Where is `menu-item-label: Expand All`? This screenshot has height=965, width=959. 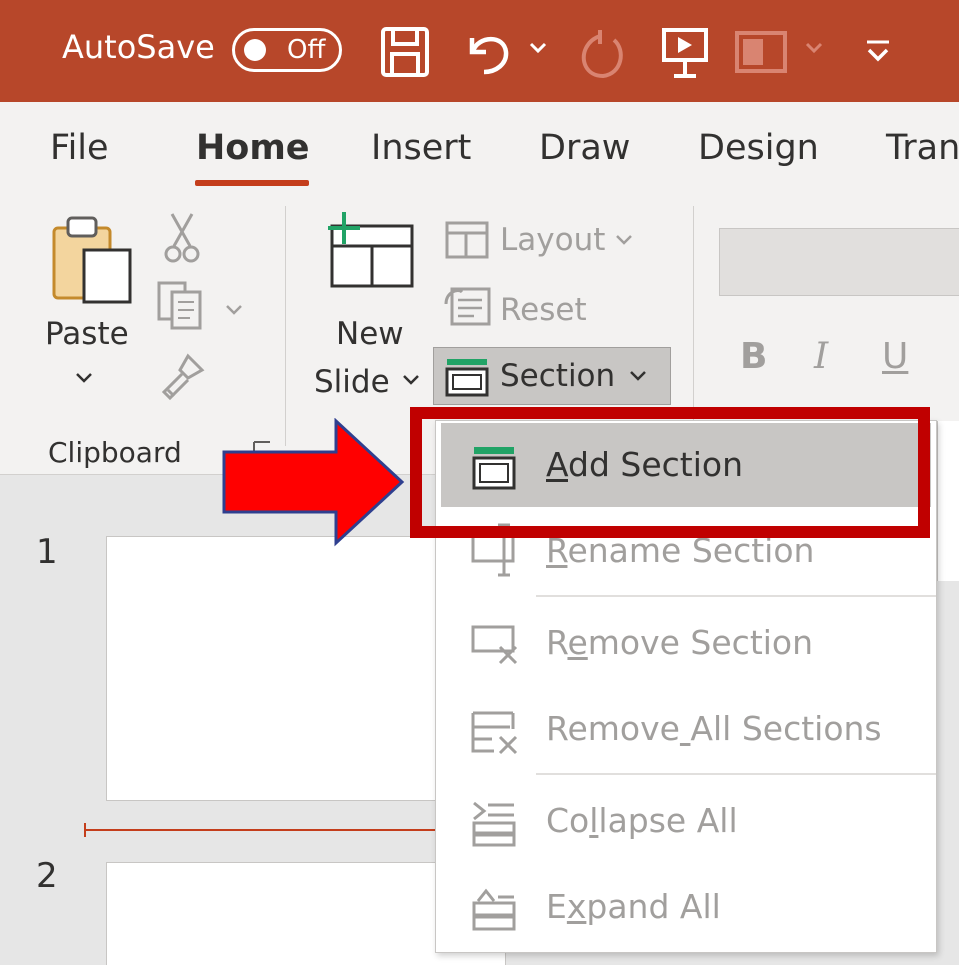 menu-item-label: Expand All is located at coordinates (633, 906).